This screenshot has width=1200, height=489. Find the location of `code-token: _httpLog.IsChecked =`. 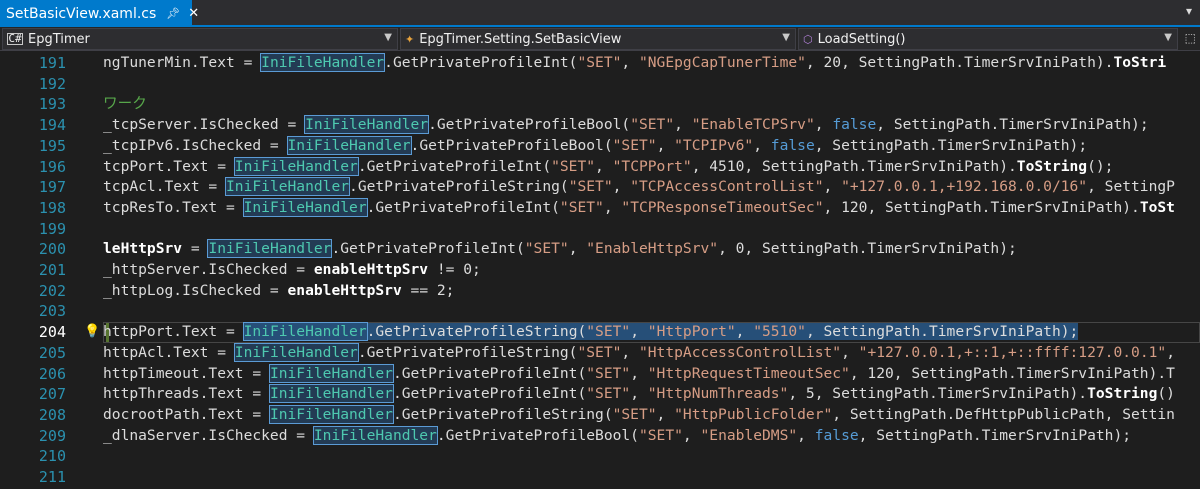

code-token: _httpLog.IsChecked = is located at coordinates (195, 290).